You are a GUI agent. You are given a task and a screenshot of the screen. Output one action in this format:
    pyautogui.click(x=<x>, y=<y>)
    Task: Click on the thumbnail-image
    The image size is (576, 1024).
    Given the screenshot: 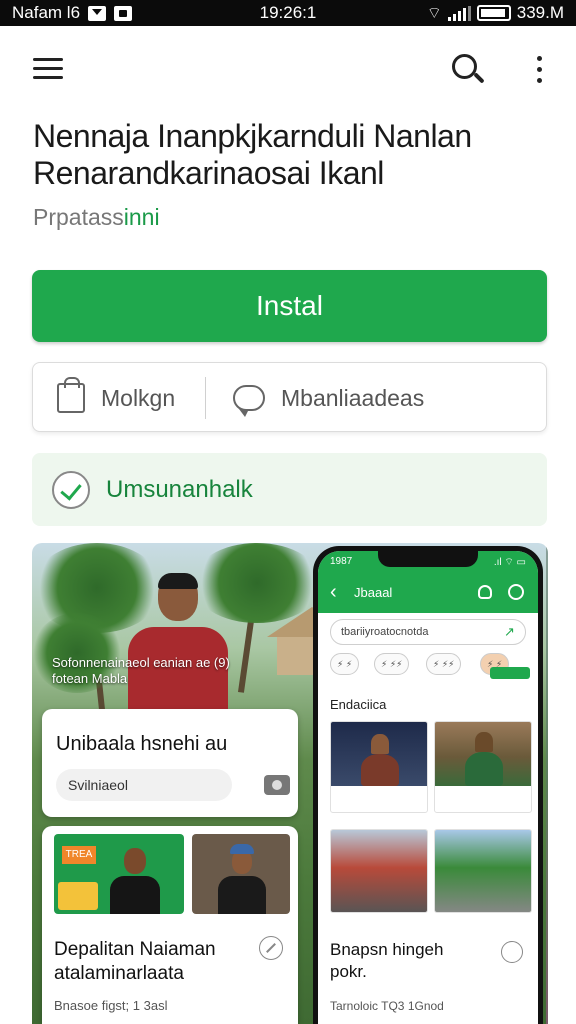 What is the action you would take?
    pyautogui.click(x=241, y=874)
    